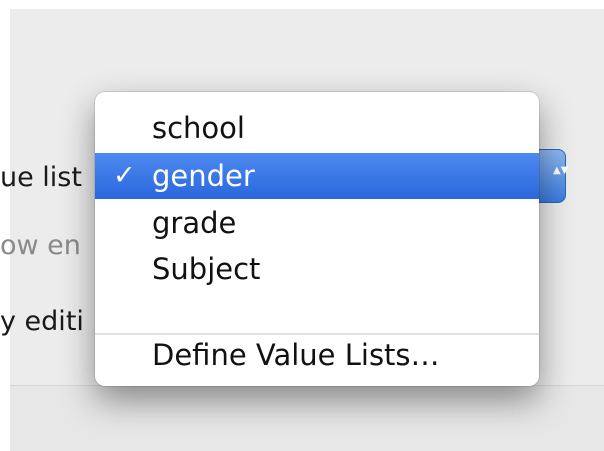 The width and height of the screenshot is (604, 451). What do you see at coordinates (194, 223) in the screenshot?
I see `menu-item-label: grade` at bounding box center [194, 223].